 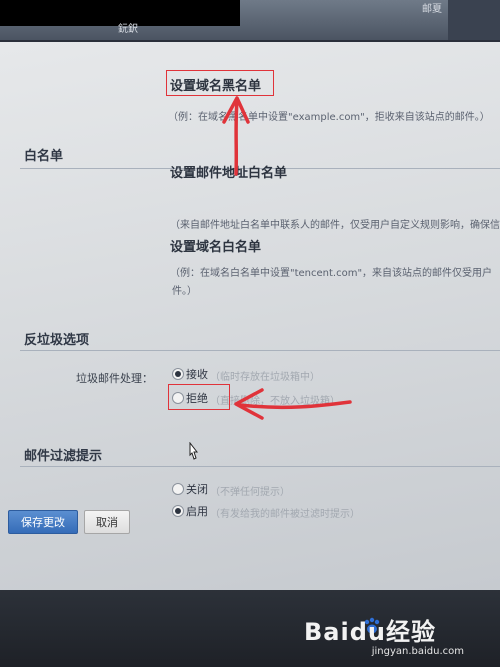 What do you see at coordinates (474, 20) in the screenshot?
I see `topbar-right-panel` at bounding box center [474, 20].